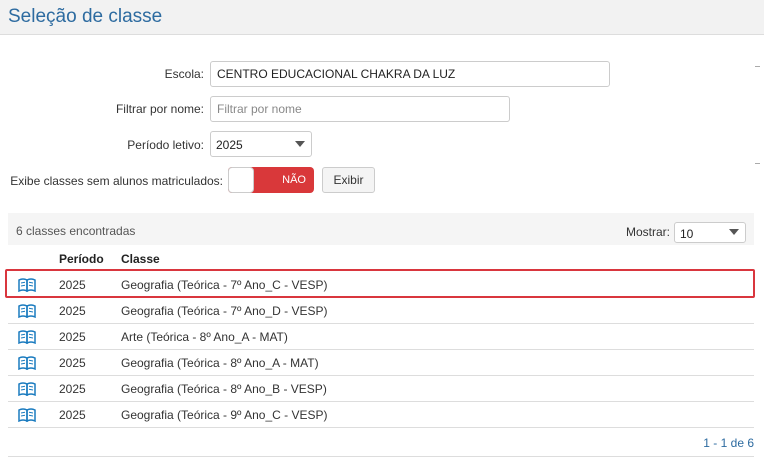  Describe the element at coordinates (294, 180) in the screenshot. I see `toggle-state-text: NÃO` at that location.